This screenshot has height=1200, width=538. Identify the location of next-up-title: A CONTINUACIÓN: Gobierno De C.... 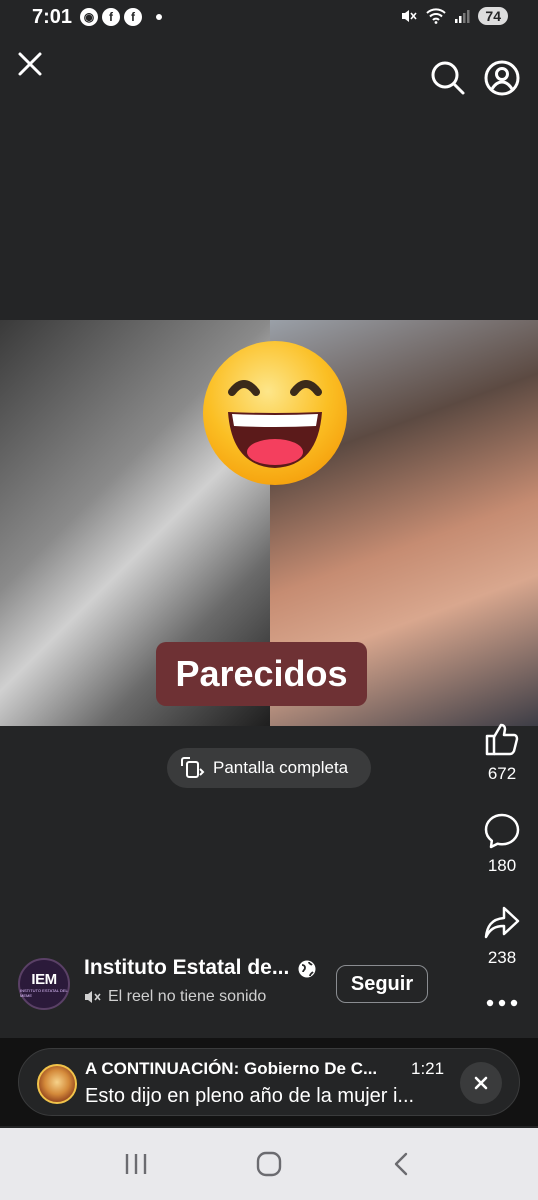
(231, 1068).